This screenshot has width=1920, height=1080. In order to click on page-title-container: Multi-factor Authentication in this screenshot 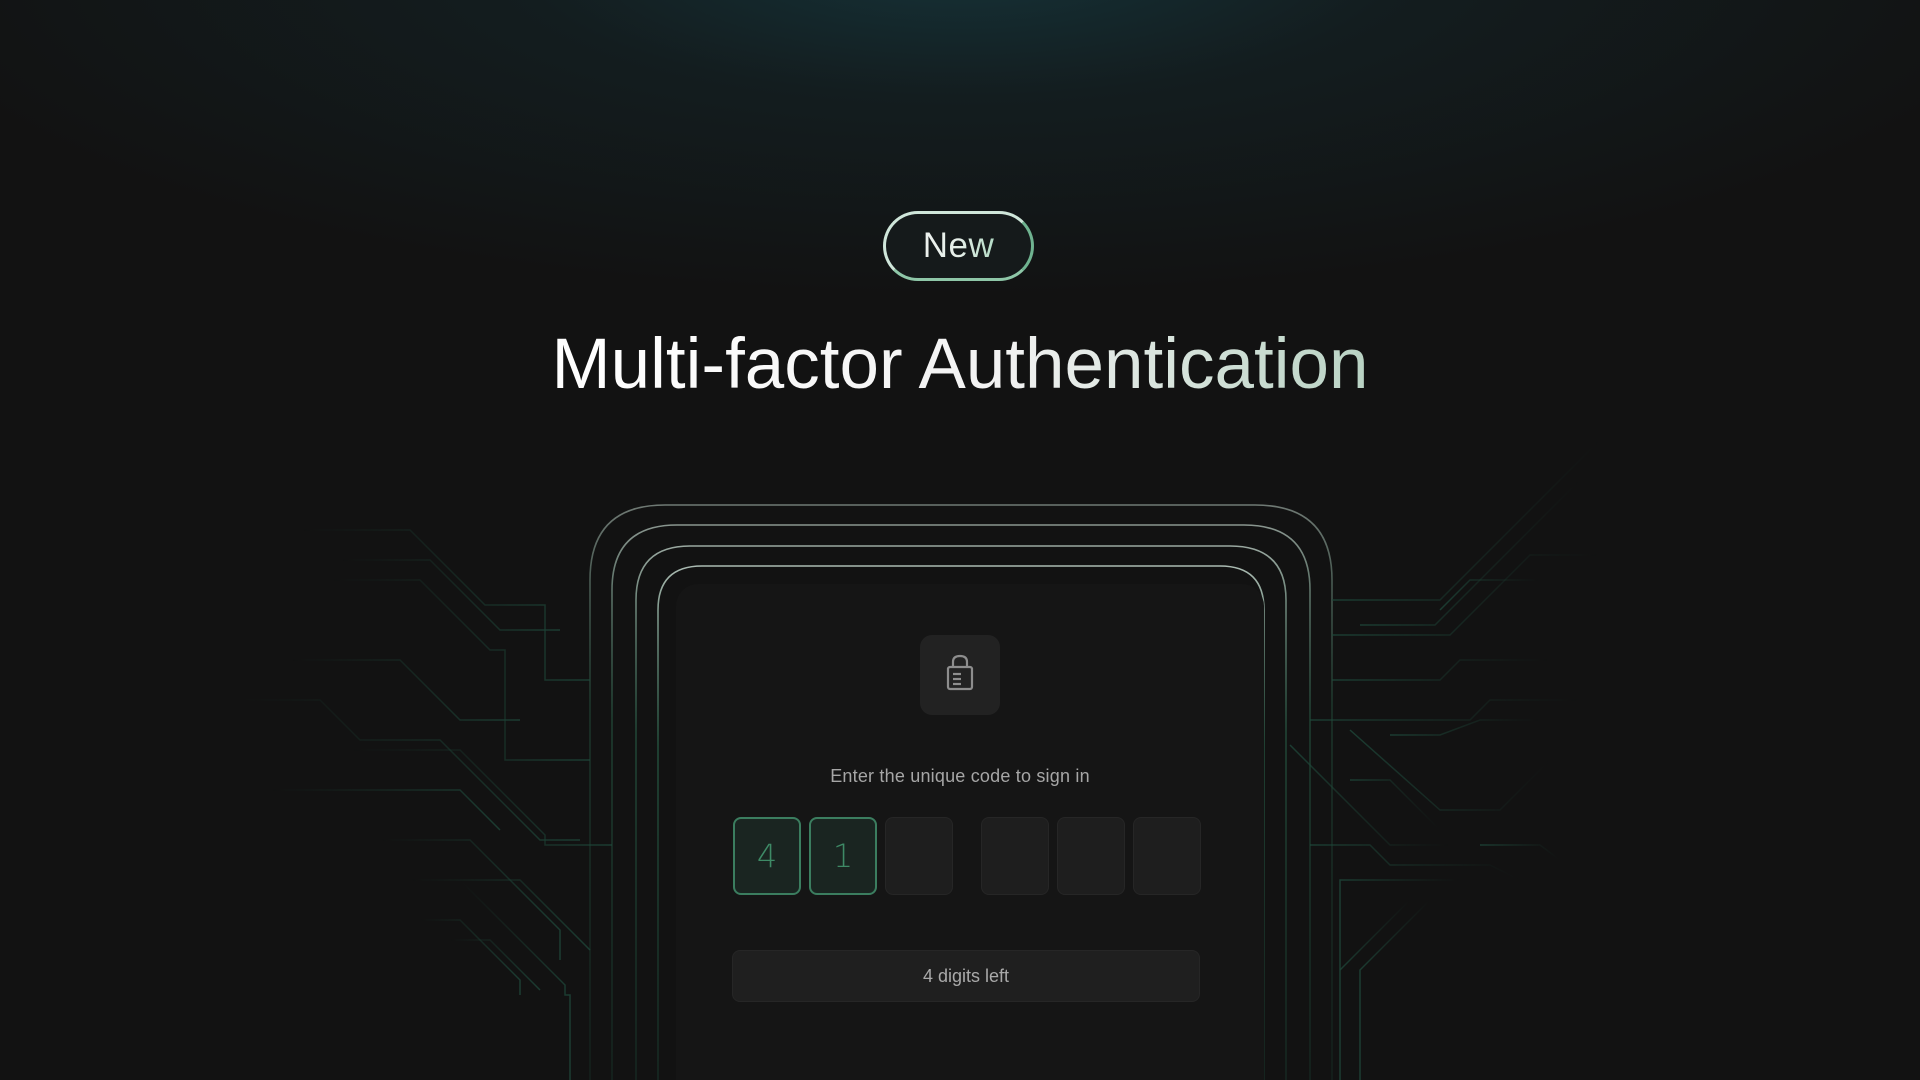, I will do `click(960, 367)`.